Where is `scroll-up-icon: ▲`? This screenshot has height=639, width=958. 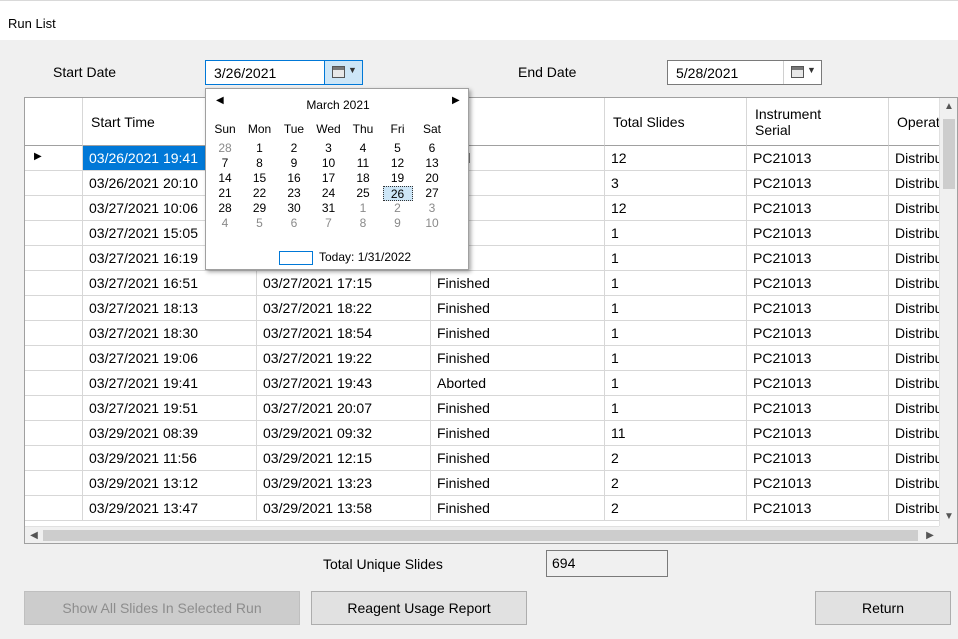
scroll-up-icon: ▲ is located at coordinates (948, 107).